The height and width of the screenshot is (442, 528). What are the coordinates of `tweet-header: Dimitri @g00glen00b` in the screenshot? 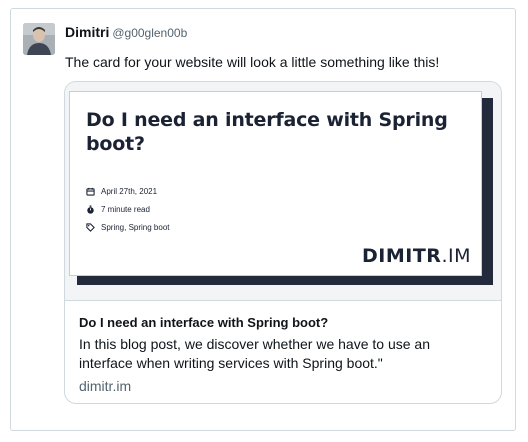 It's located at (126, 33).